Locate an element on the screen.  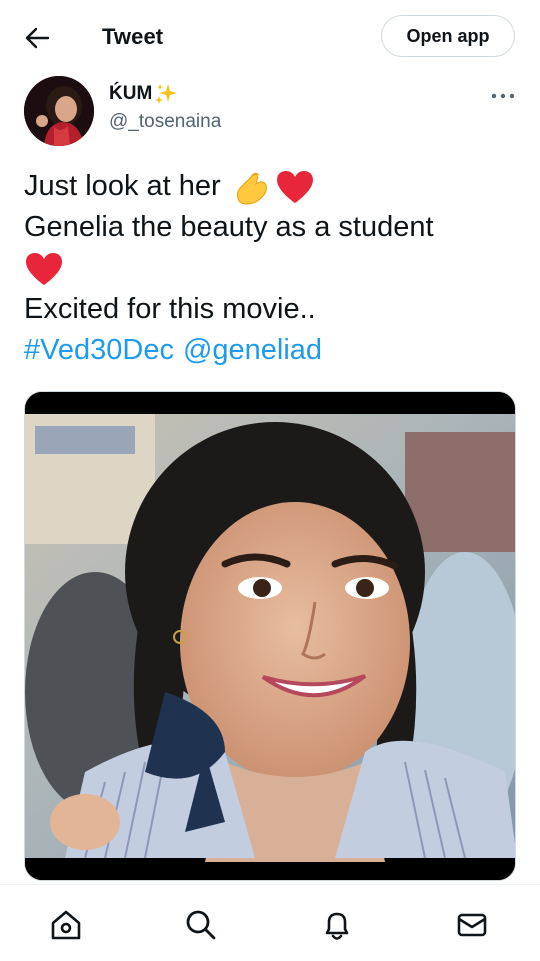
tweet-text-line-2: Genelia the beauty as a student is located at coordinates (229, 227).